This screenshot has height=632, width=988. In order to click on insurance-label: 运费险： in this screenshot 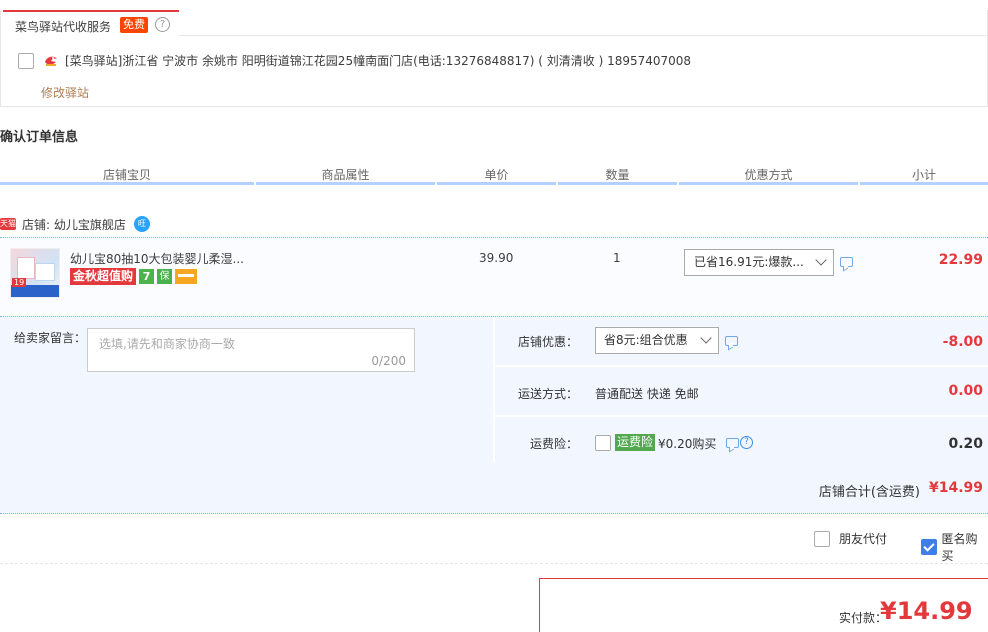, I will do `click(553, 444)`.